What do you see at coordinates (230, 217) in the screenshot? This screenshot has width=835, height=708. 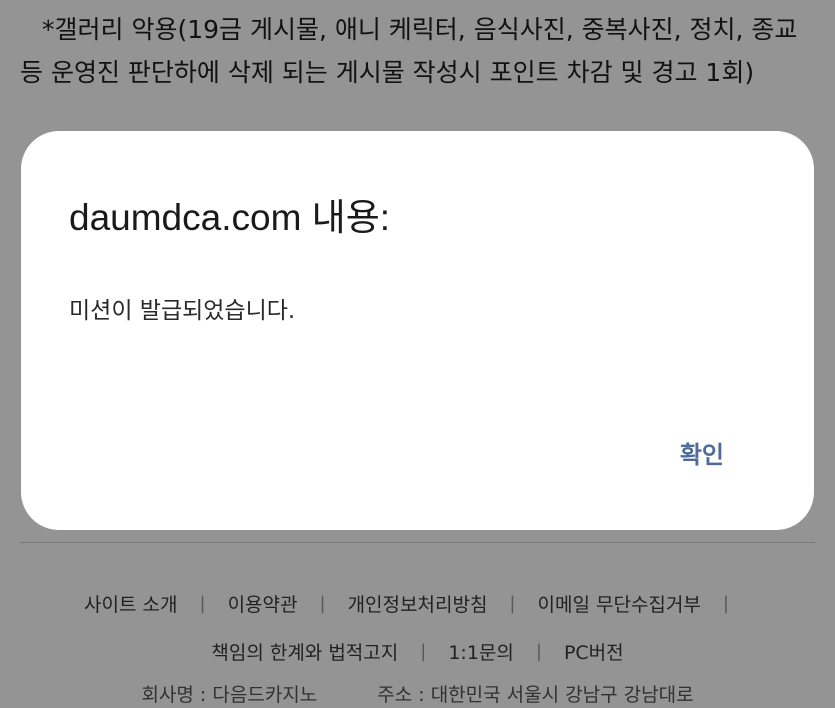 I see `dialog-title: daumdca.com 내용:` at bounding box center [230, 217].